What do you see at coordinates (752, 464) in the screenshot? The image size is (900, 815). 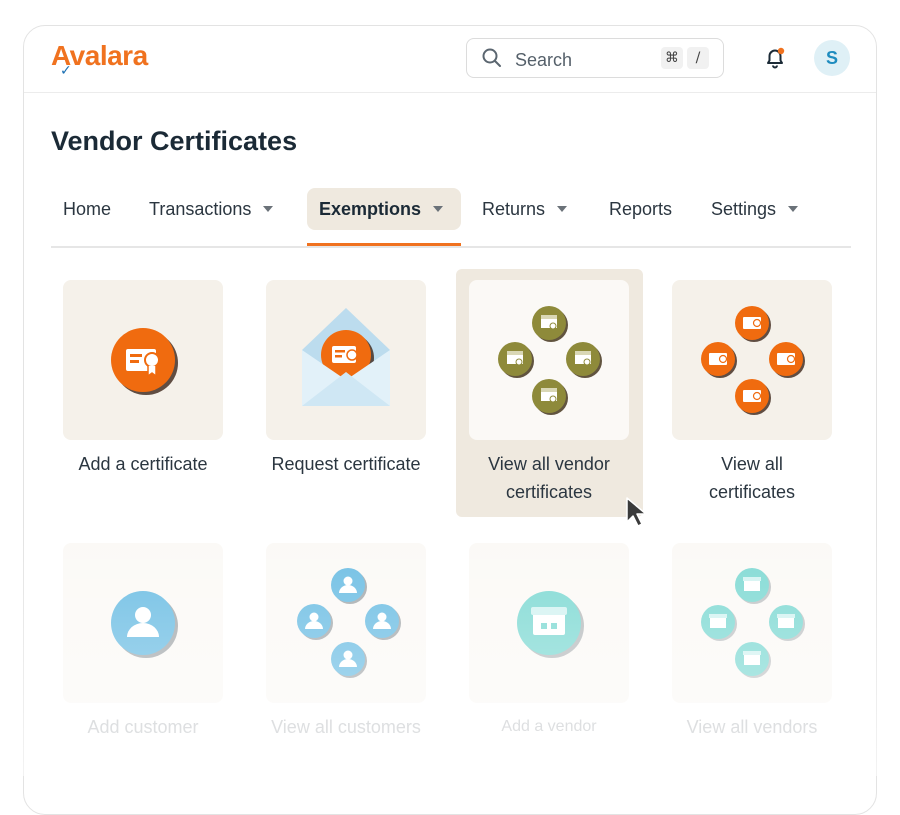 I see `tile-label-line1: View all` at bounding box center [752, 464].